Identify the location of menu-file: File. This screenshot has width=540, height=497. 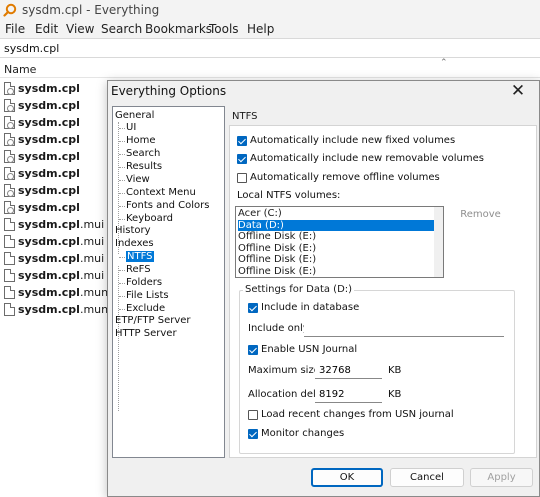
(15, 29).